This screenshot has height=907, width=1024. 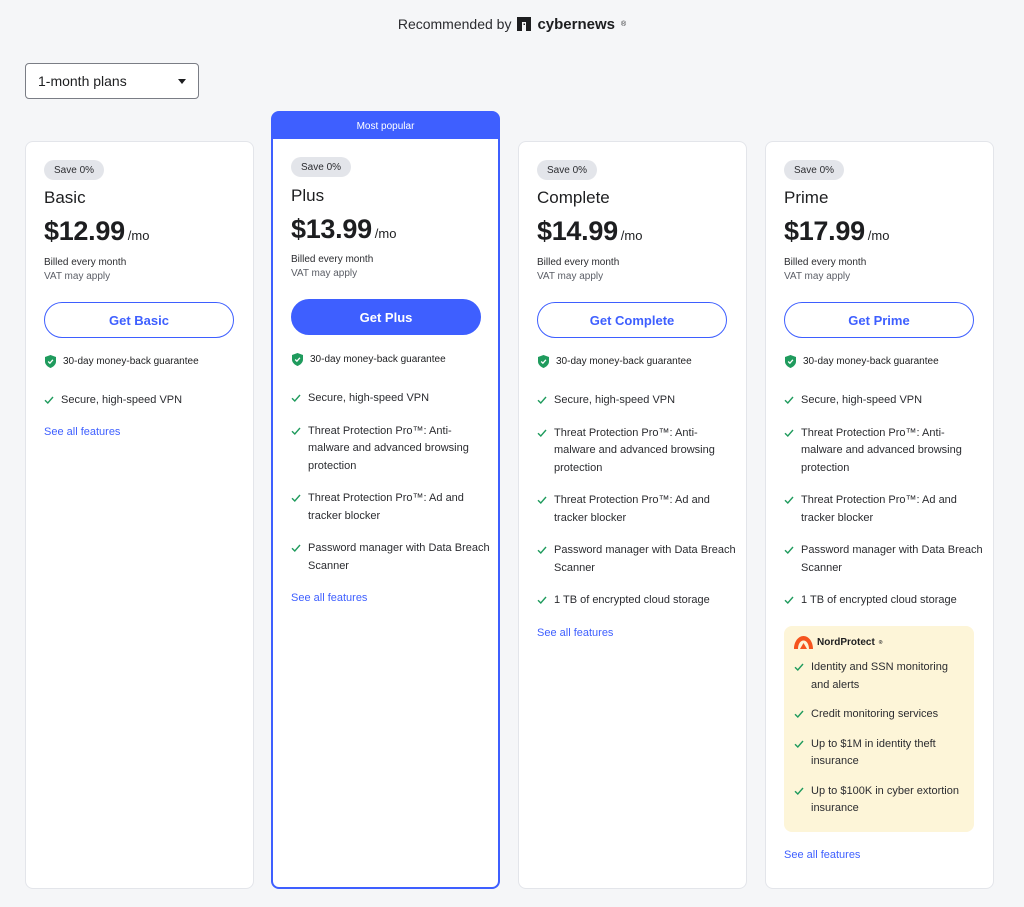 I want to click on price-amount: $17.99, so click(x=824, y=231).